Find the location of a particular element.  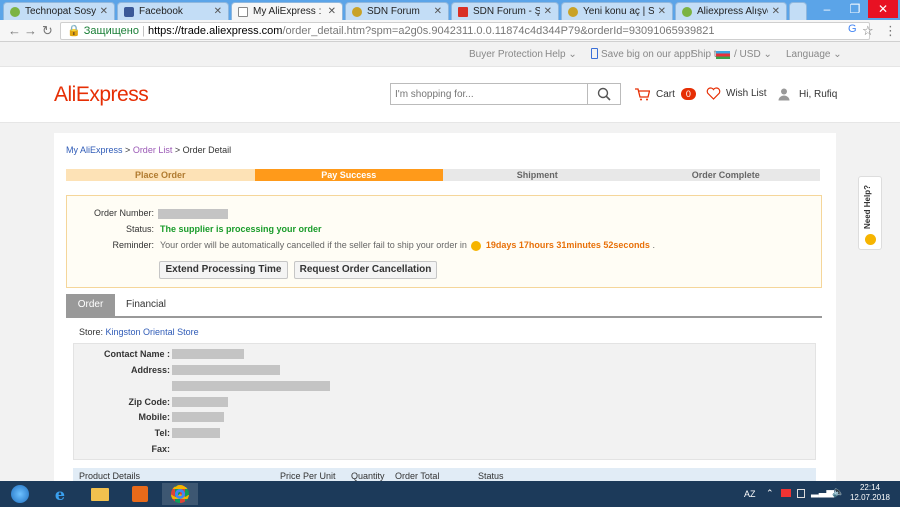

step-pay-success: Pay Success is located at coordinates (348, 175).